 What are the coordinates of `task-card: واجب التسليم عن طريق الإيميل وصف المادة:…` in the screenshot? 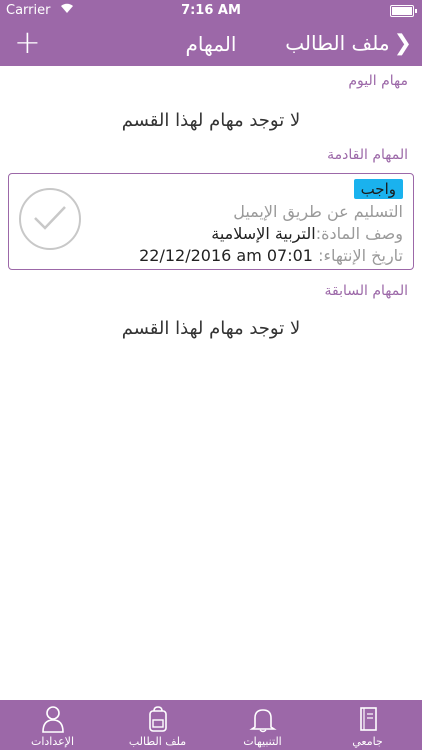 It's located at (211, 221).